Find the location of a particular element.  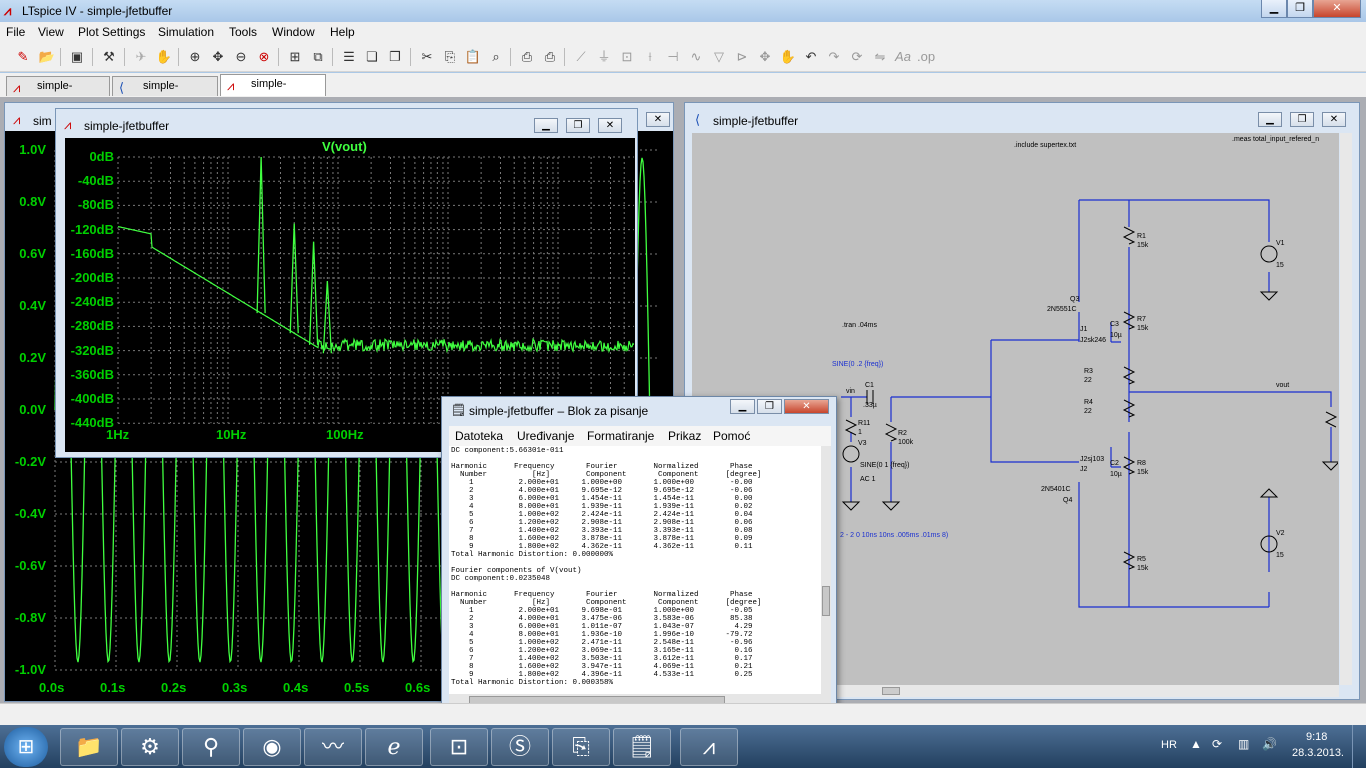

r8-label: R8 is located at coordinates (1141, 463).